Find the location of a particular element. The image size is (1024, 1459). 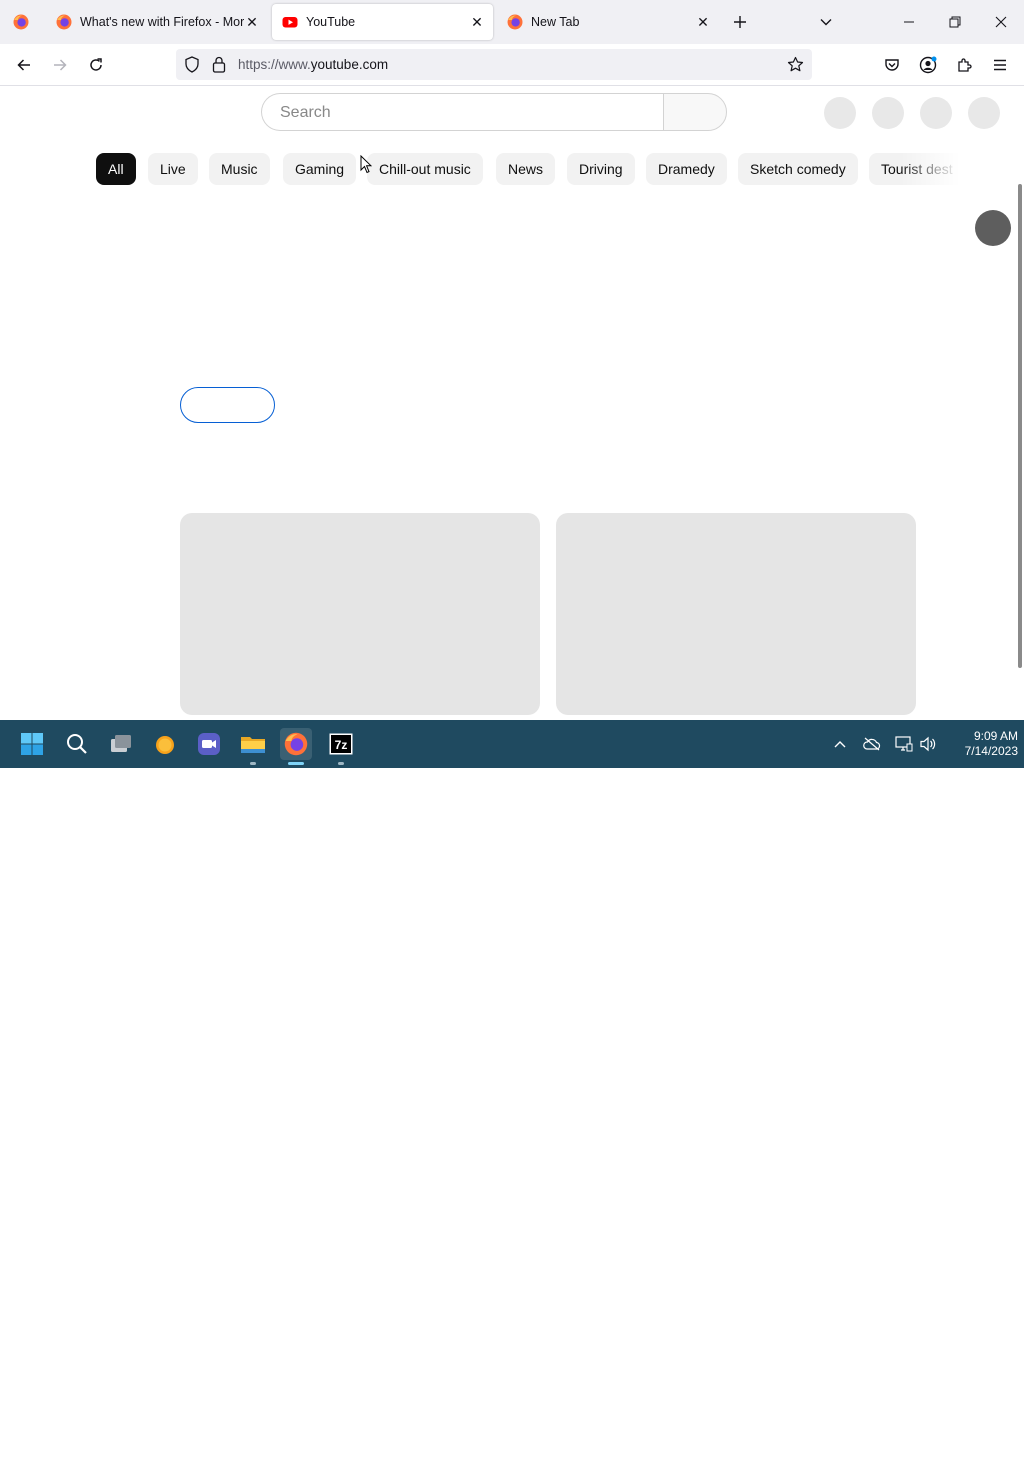

list-all-tabs-button is located at coordinates (826, 22).